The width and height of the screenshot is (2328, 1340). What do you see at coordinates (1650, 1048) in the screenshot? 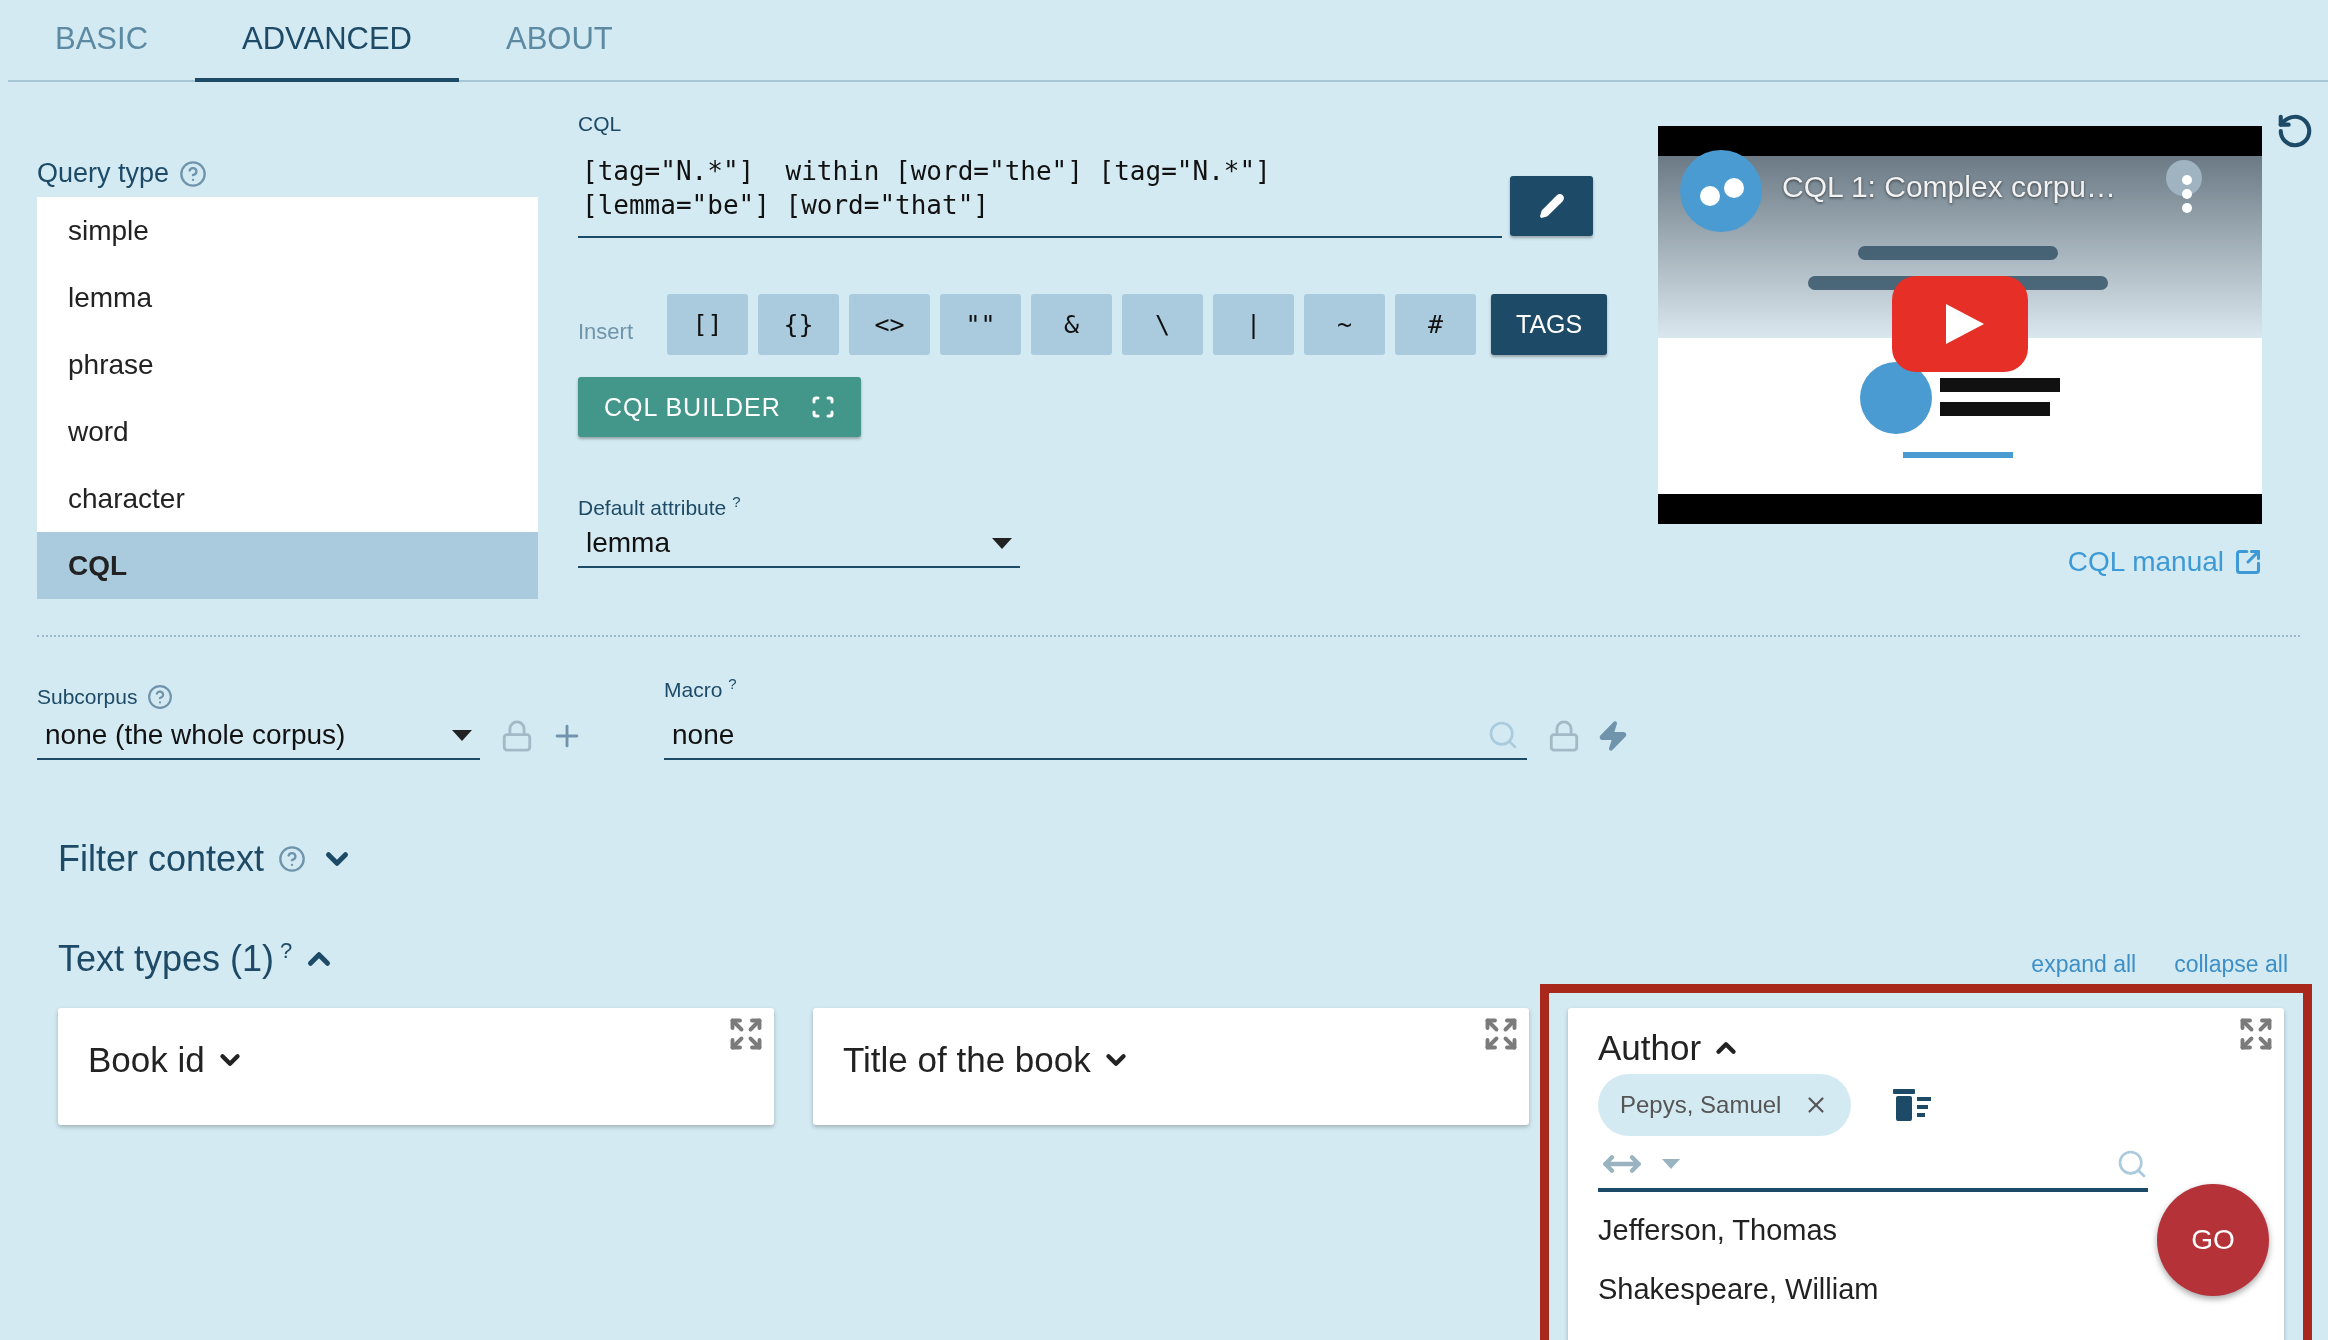
I see `card-title: Author` at bounding box center [1650, 1048].